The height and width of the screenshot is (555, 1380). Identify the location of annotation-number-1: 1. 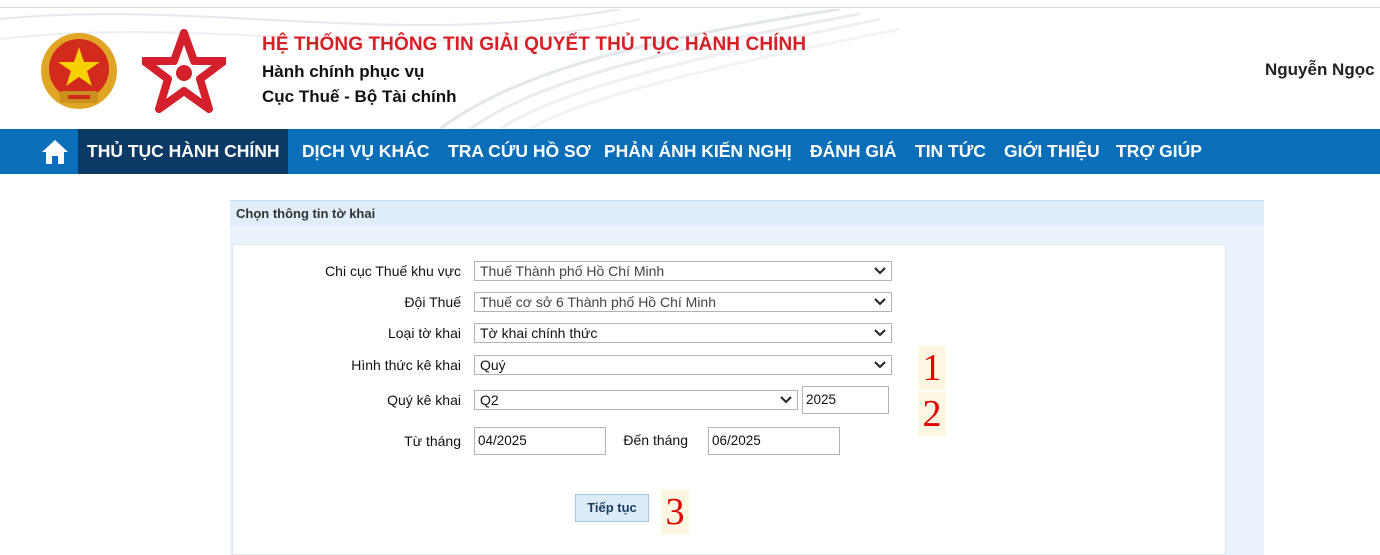
(932, 368).